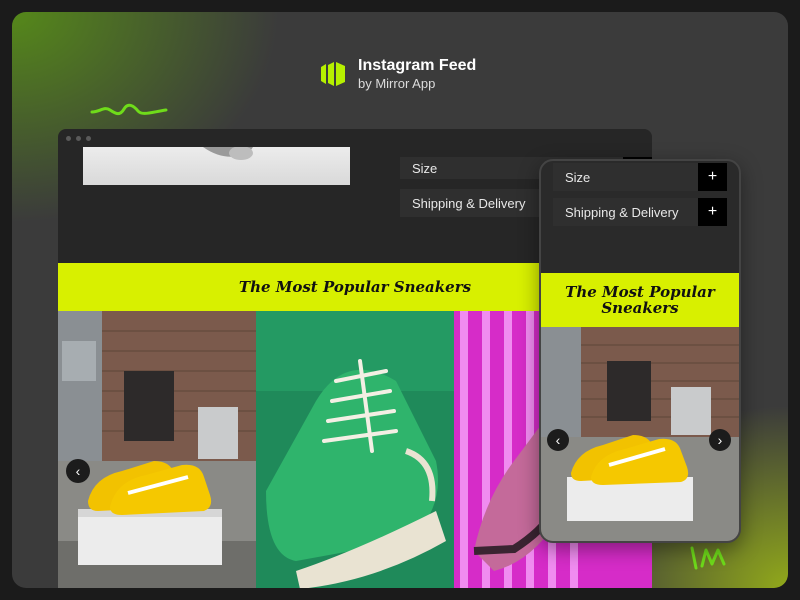  I want to click on mobile-size-accordion-row: Size +, so click(640, 177).